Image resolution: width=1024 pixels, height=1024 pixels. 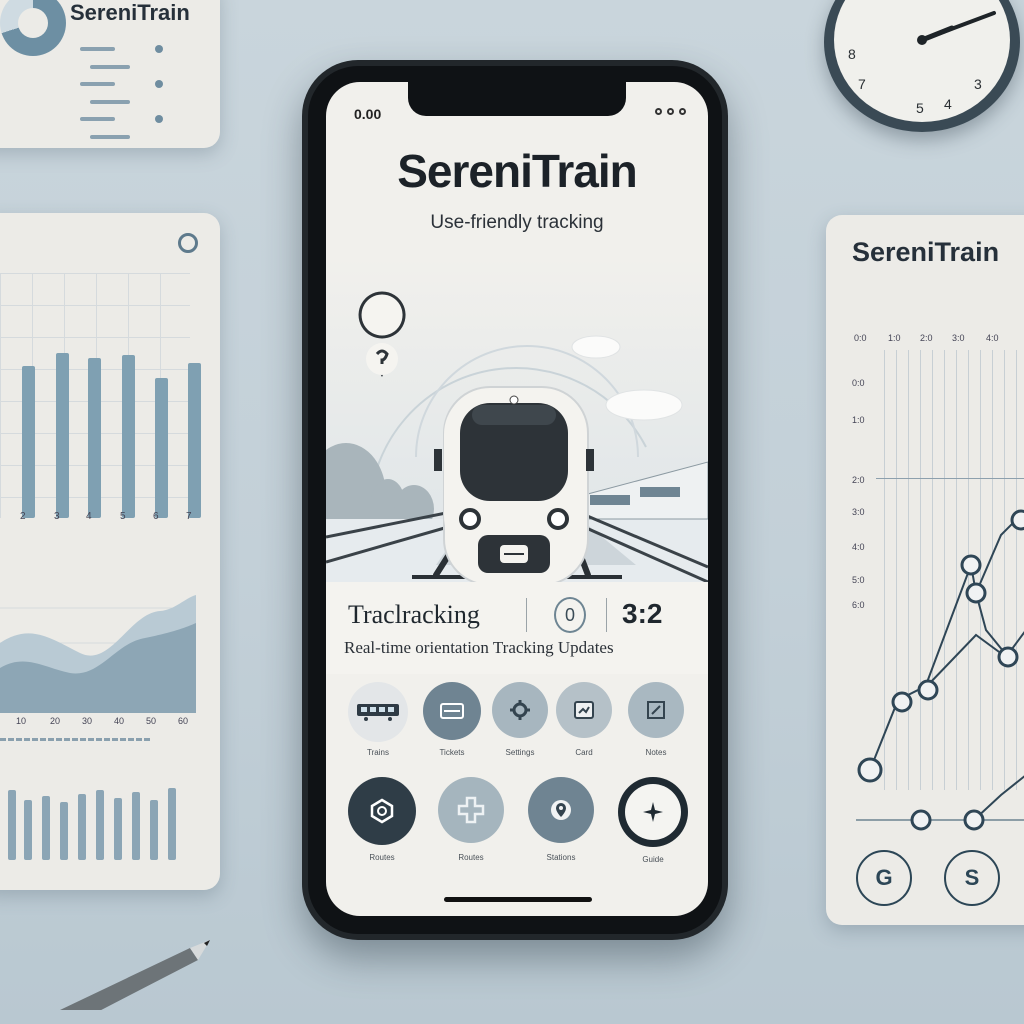 I want to click on network-caption: Routes, so click(x=471, y=857).